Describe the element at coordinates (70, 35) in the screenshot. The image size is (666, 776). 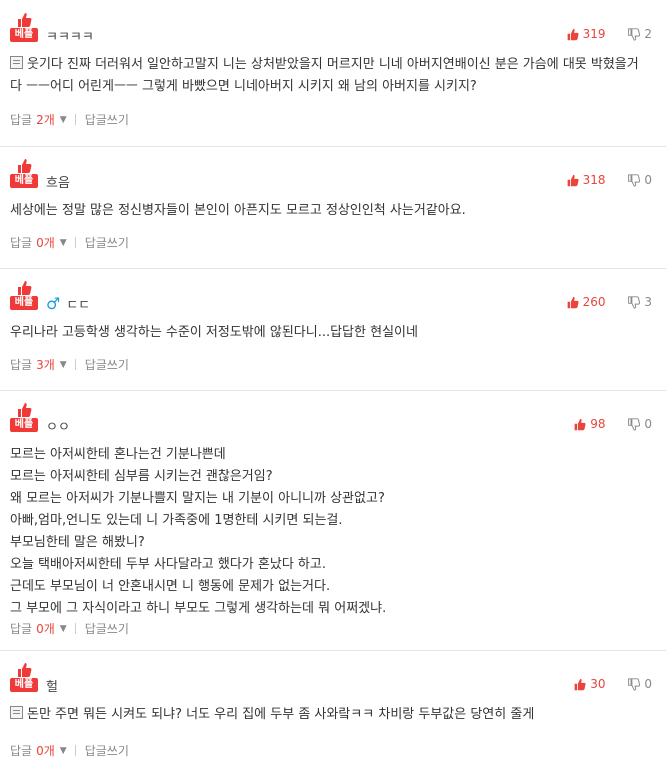
I see `nickname: ㅋㅋㅋㅋ` at that location.